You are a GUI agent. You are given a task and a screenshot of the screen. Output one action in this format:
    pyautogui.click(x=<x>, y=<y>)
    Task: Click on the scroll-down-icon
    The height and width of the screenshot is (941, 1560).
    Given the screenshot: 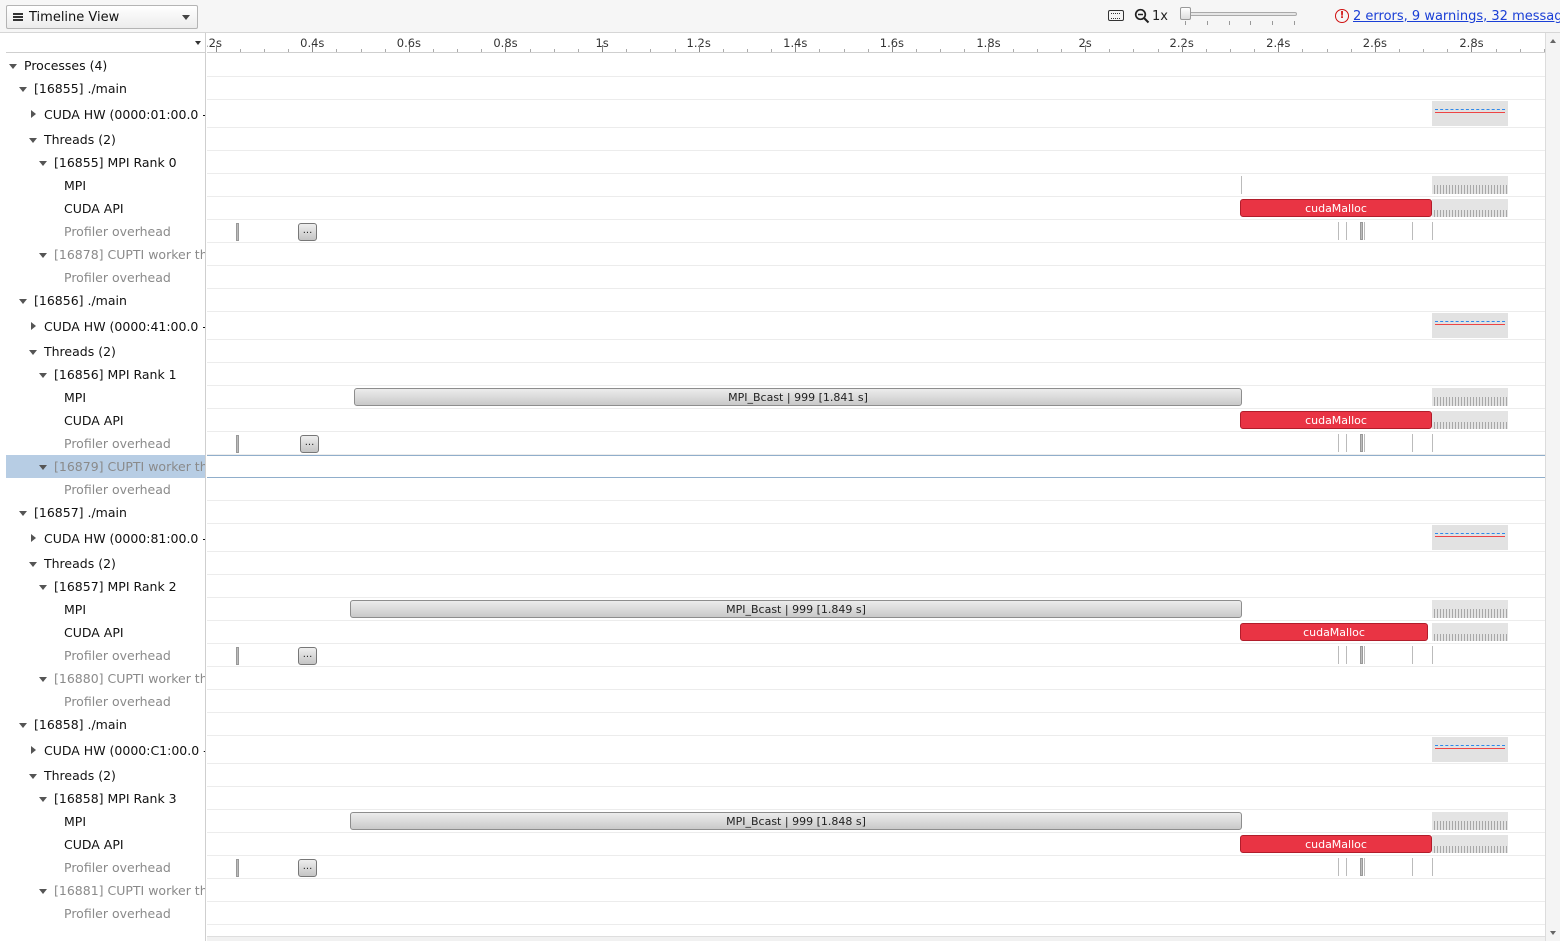 What is the action you would take?
    pyautogui.click(x=1553, y=933)
    